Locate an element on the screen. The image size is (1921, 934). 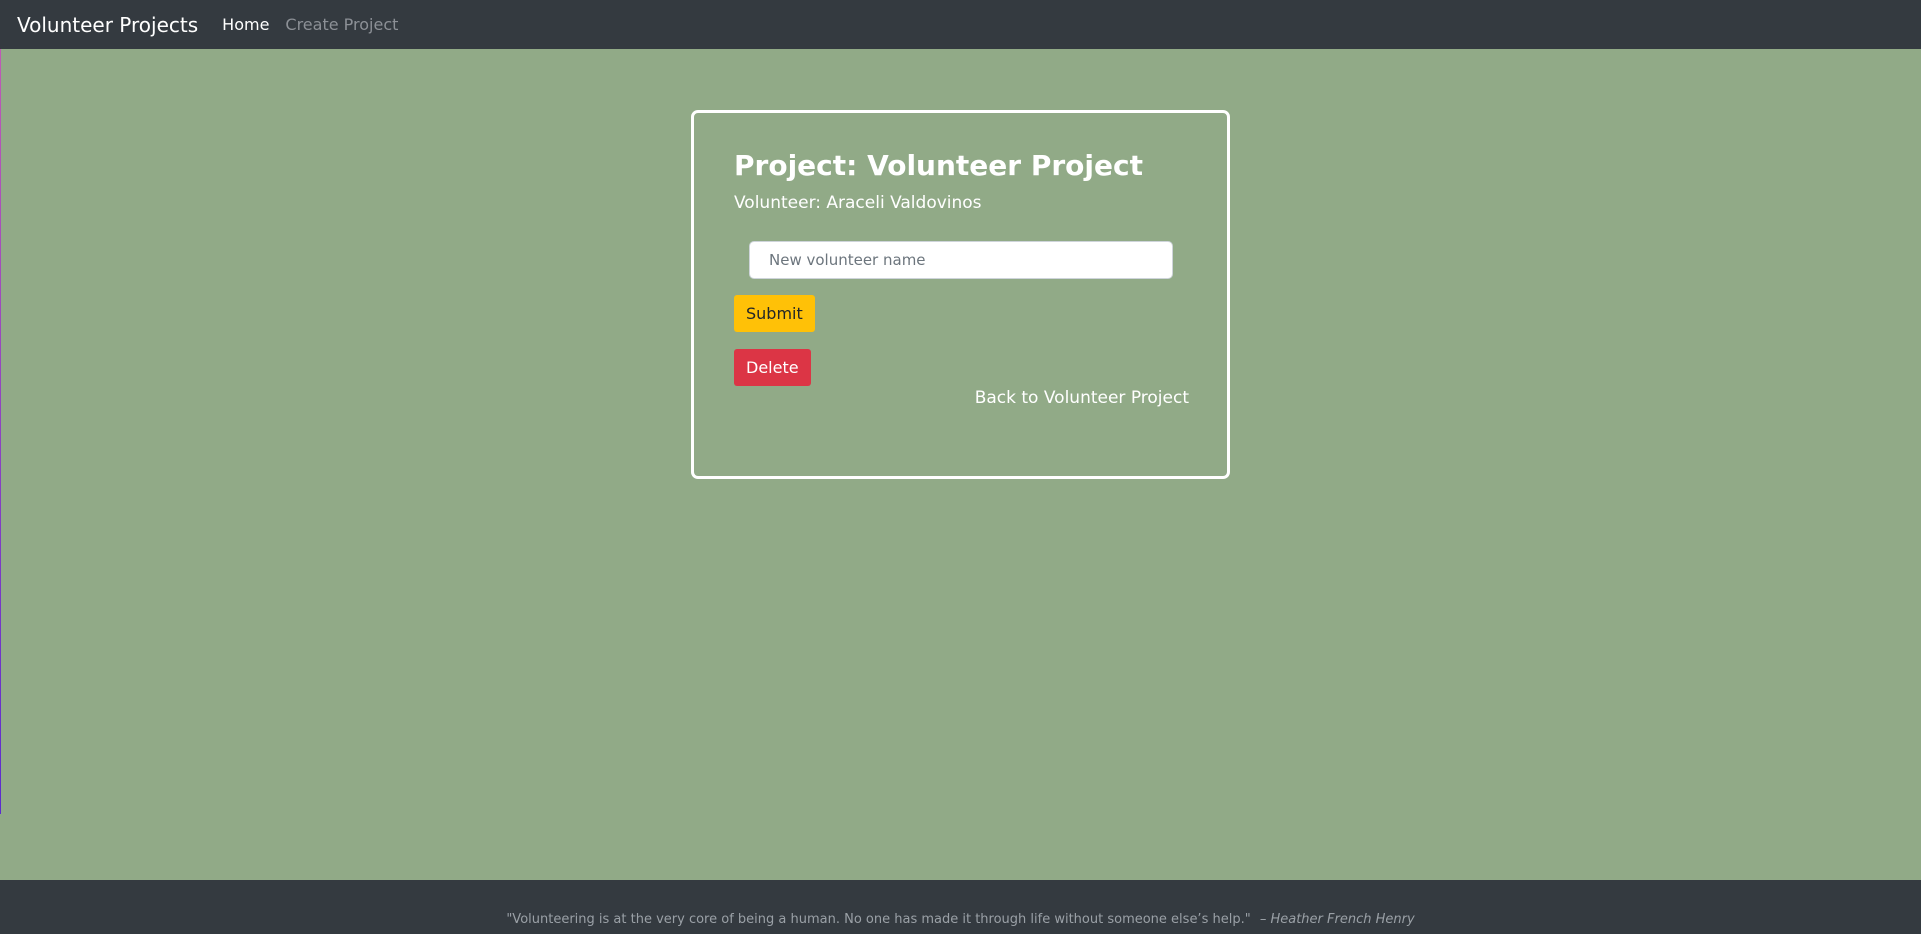
nav-link-home: Home is located at coordinates (245, 24).